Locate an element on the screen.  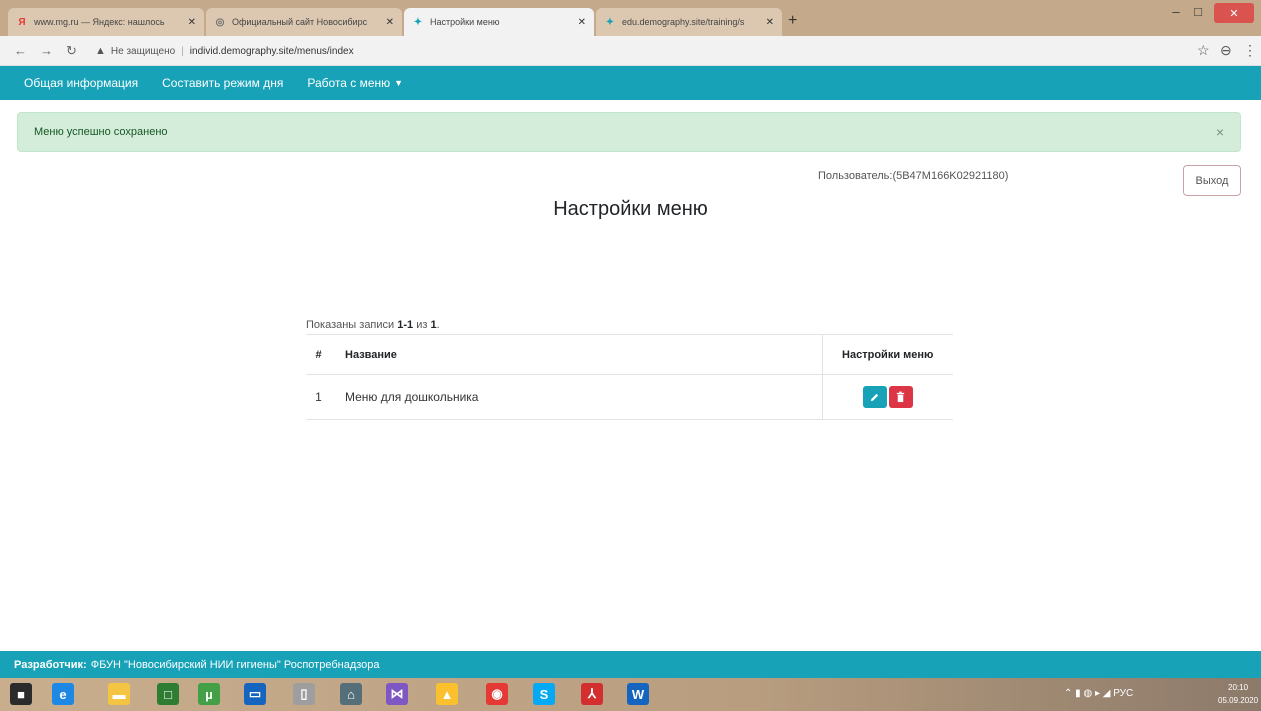
summary-suffix: . is located at coordinates (438, 325).